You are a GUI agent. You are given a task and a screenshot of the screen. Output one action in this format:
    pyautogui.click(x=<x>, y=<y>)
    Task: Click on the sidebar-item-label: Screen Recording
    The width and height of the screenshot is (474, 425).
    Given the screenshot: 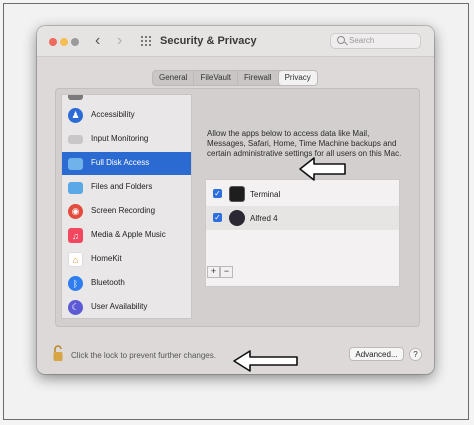 What is the action you would take?
    pyautogui.click(x=123, y=210)
    